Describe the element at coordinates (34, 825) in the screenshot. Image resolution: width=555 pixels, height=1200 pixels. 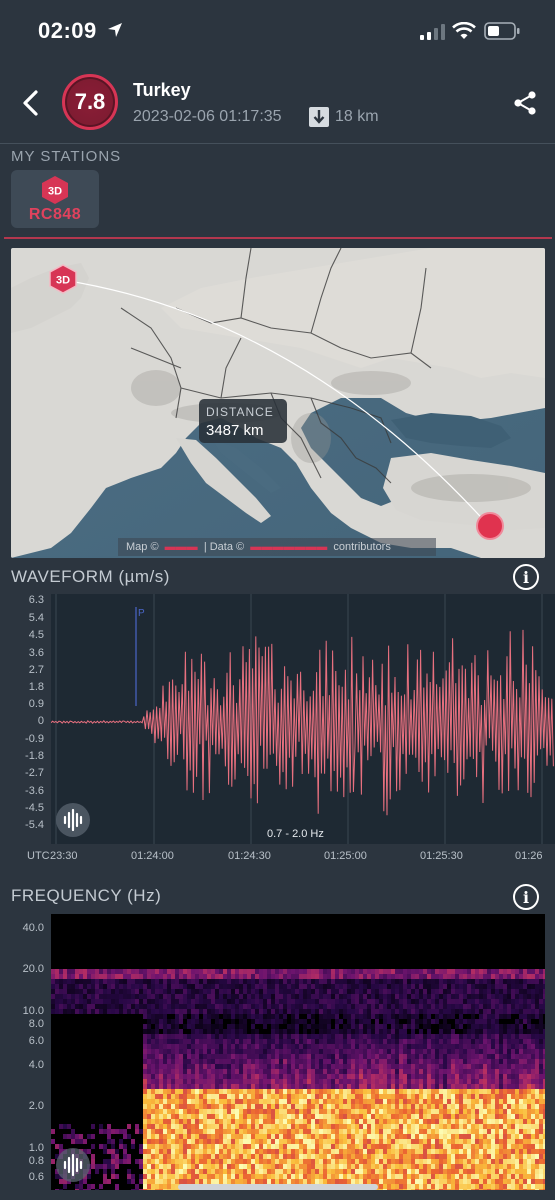
I see `waveform-y-tick: -5.4` at that location.